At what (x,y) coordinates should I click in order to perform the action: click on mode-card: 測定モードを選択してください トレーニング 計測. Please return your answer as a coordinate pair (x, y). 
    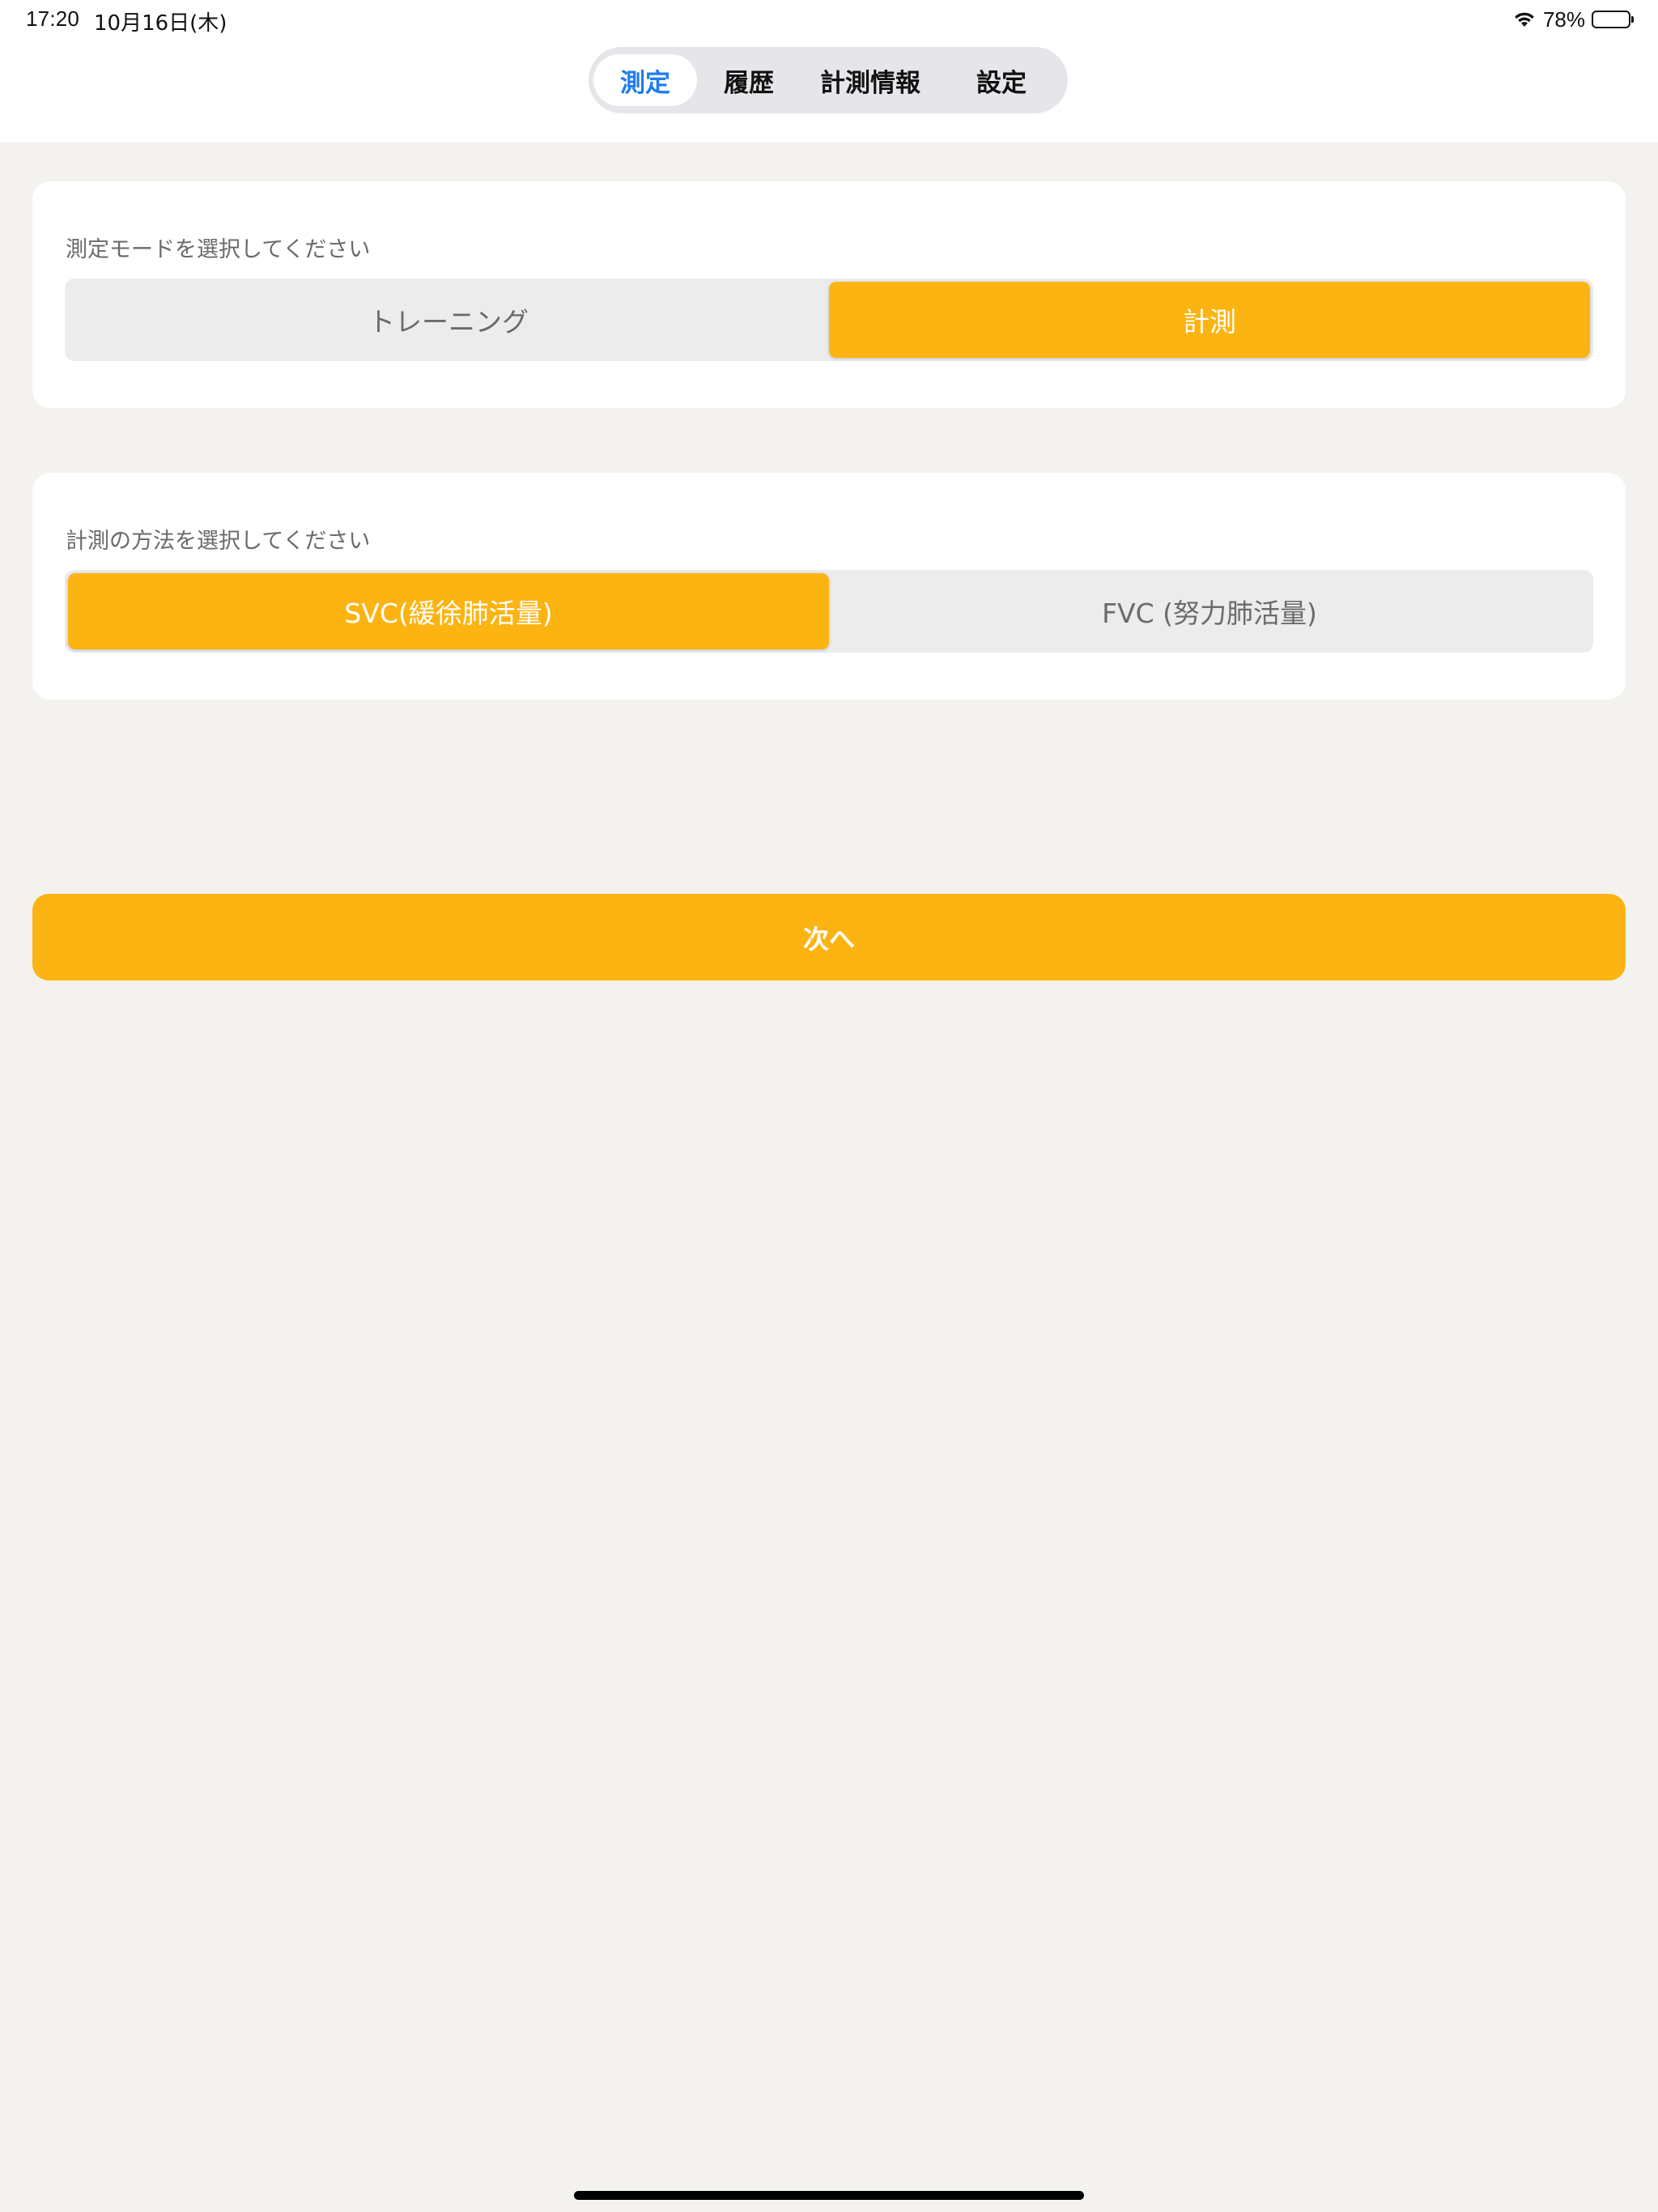
    Looking at the image, I should click on (829, 295).